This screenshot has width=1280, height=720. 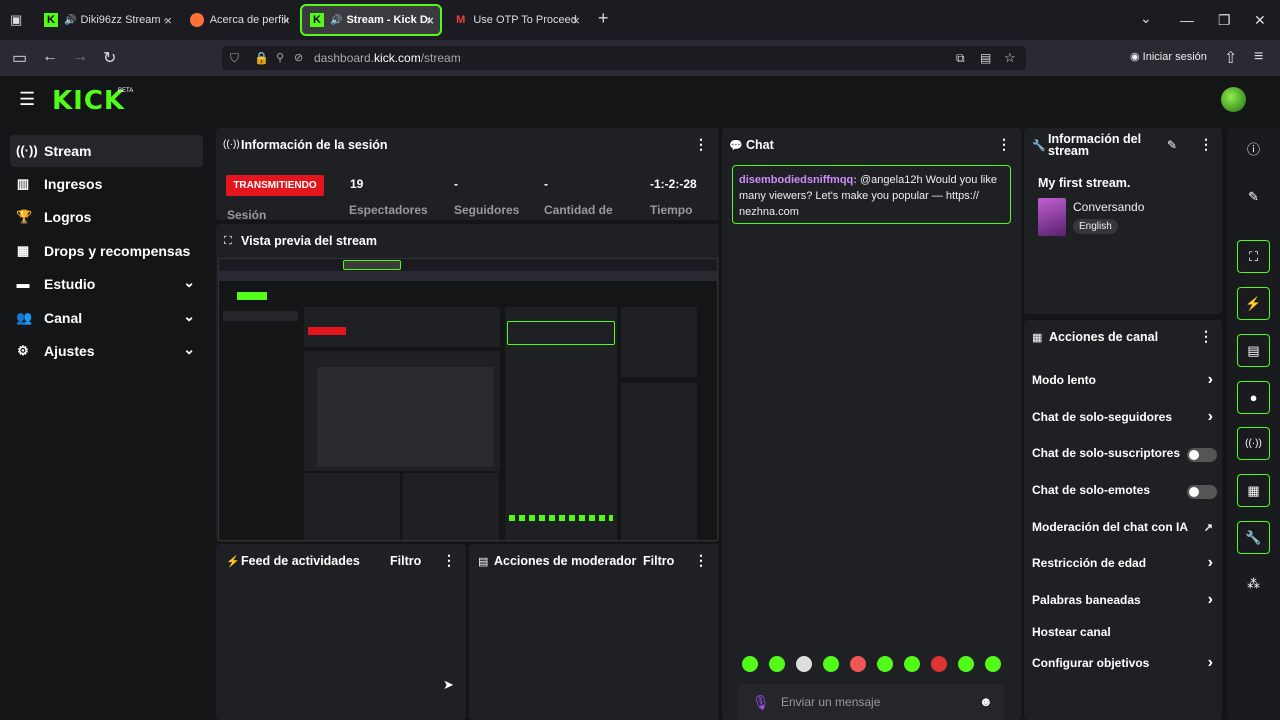 What do you see at coordinates (50, 57) in the screenshot?
I see `back-icon: ←` at bounding box center [50, 57].